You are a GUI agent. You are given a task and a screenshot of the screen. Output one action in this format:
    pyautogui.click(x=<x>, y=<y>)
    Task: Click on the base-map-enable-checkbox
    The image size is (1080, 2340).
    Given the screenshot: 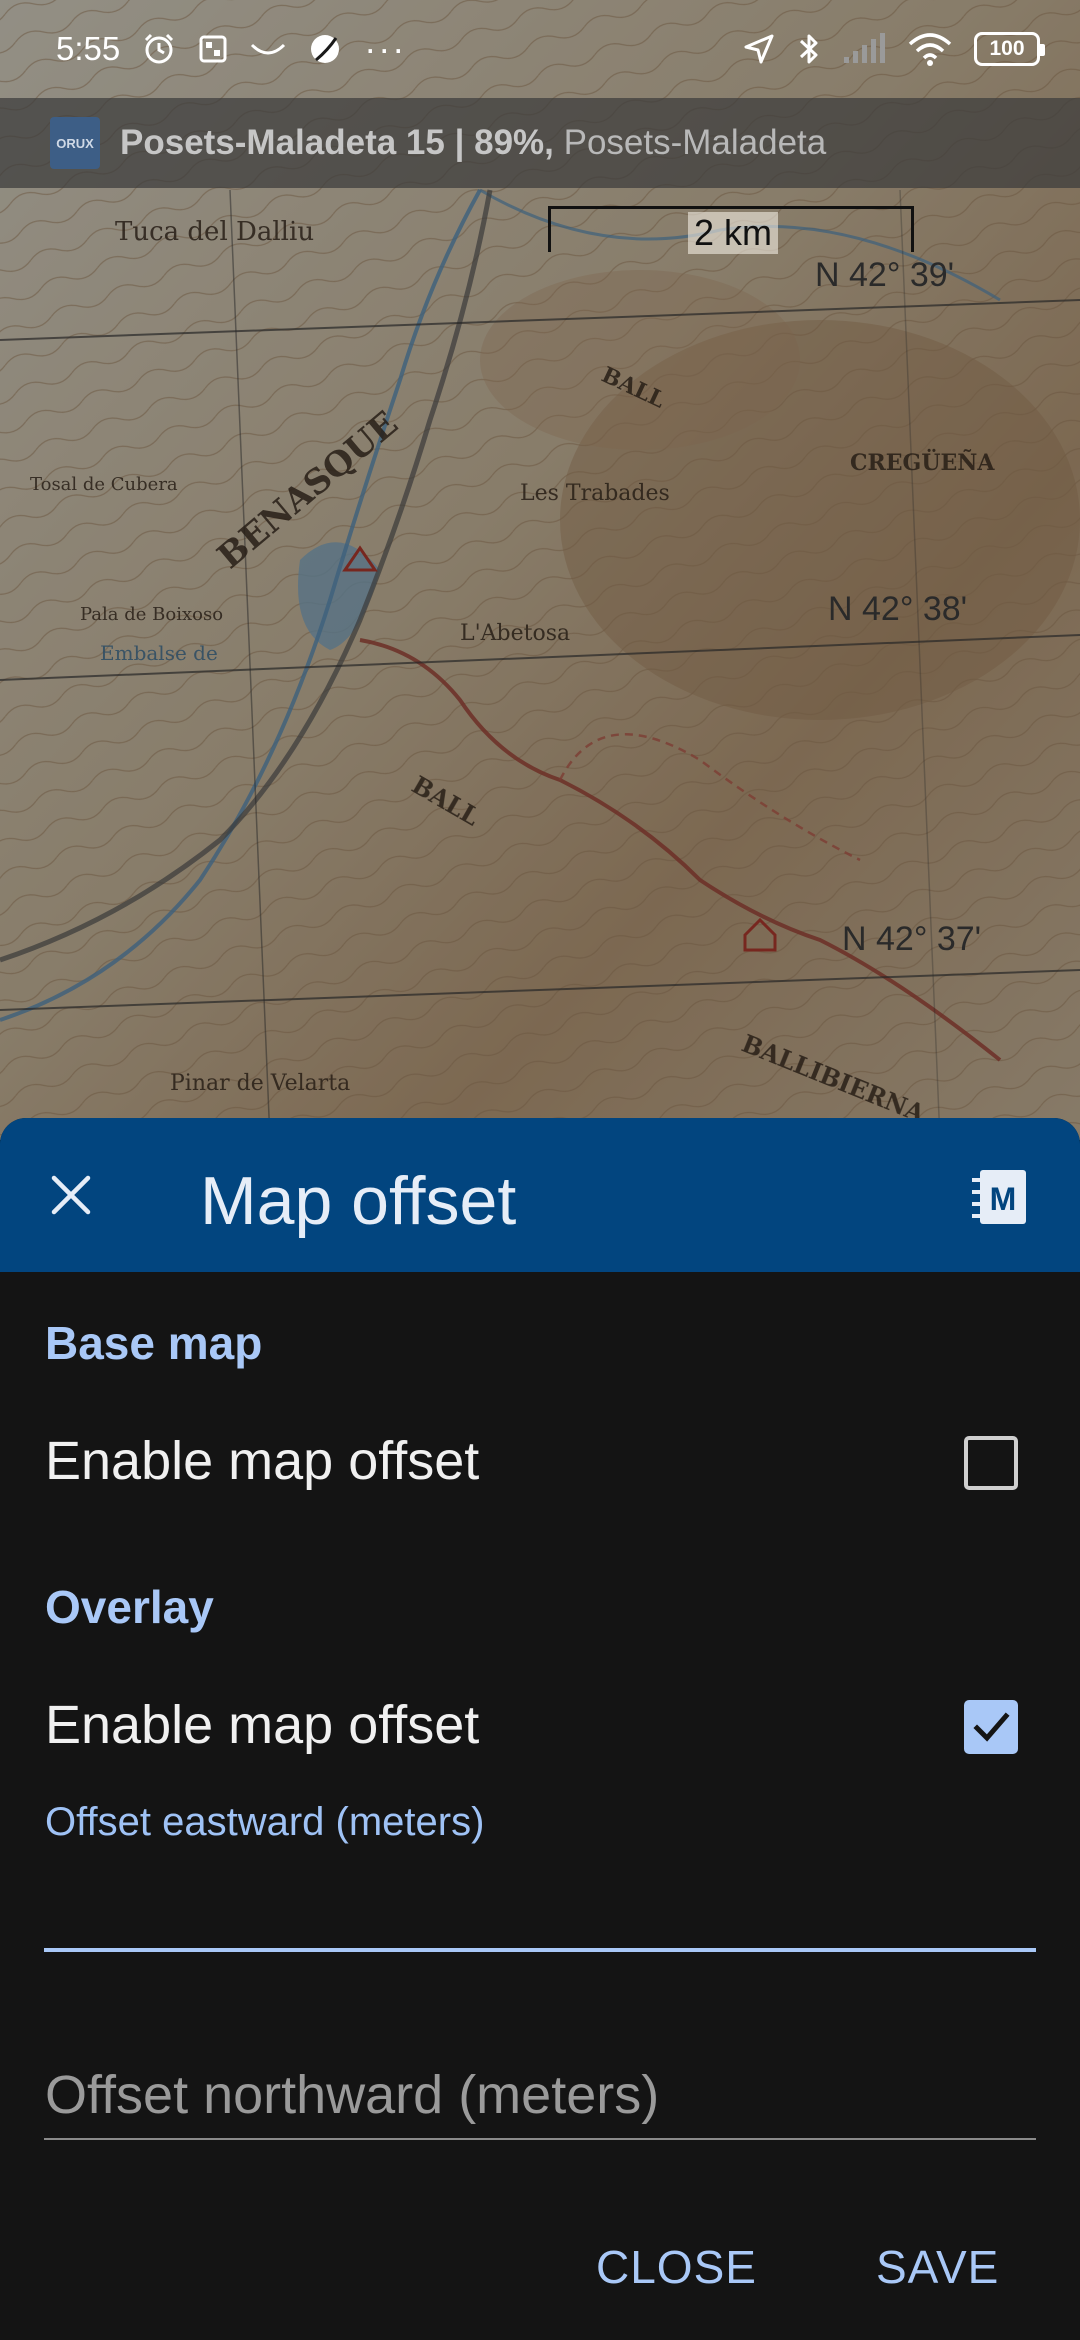 What is the action you would take?
    pyautogui.click(x=991, y=1463)
    